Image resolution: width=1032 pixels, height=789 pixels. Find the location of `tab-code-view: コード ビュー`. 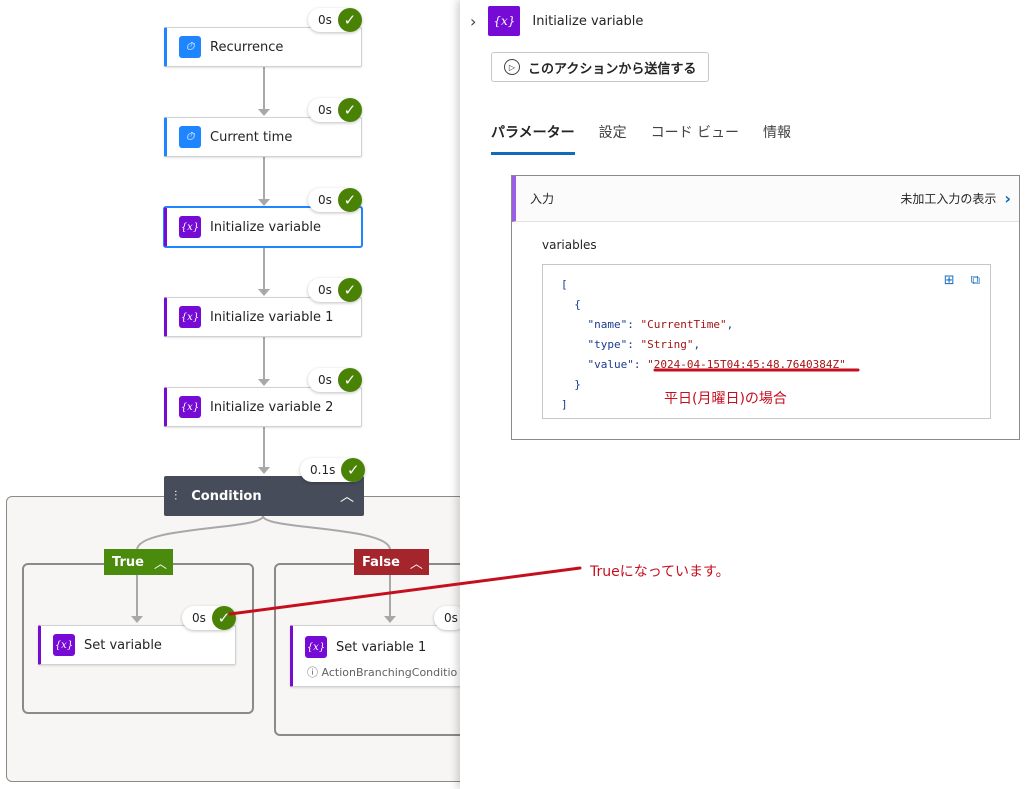

tab-code-view: コード ビュー is located at coordinates (695, 138).